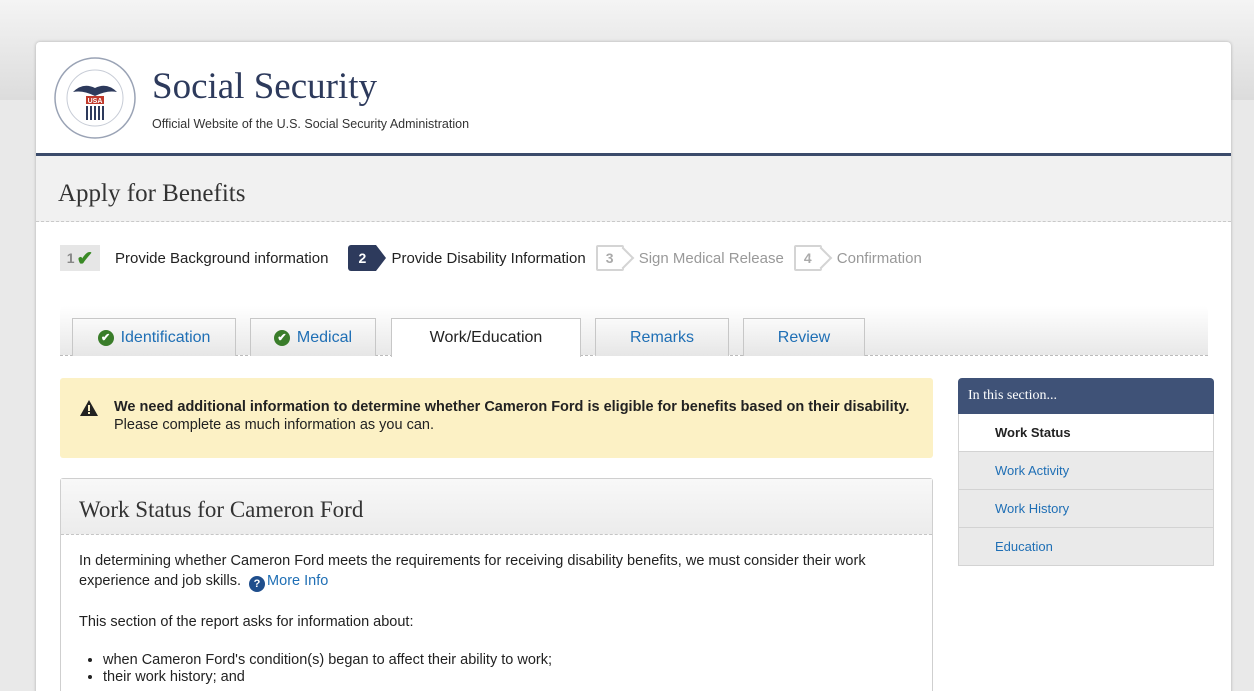 This screenshot has width=1254, height=691. Describe the element at coordinates (496, 507) in the screenshot. I see `panel-header: Work Status for Cameron Ford` at that location.